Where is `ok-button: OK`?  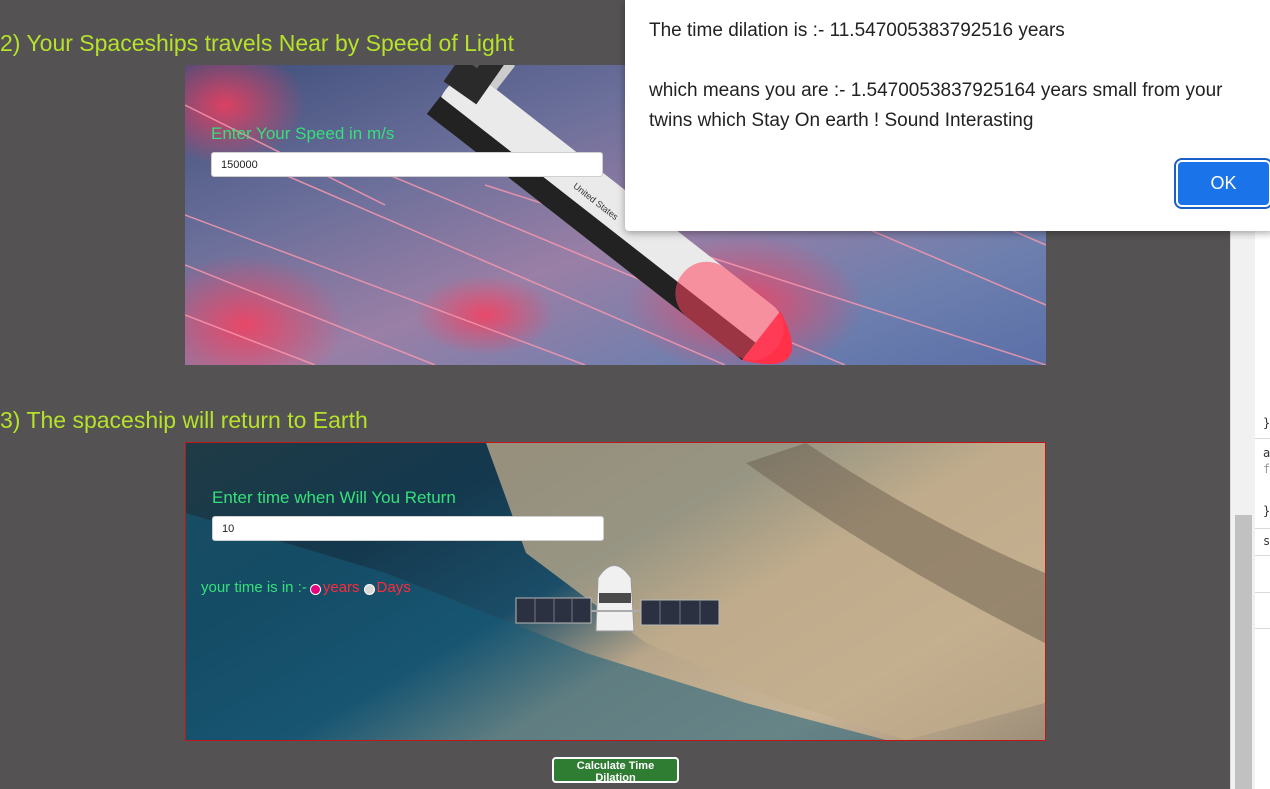
ok-button: OK is located at coordinates (1223, 183).